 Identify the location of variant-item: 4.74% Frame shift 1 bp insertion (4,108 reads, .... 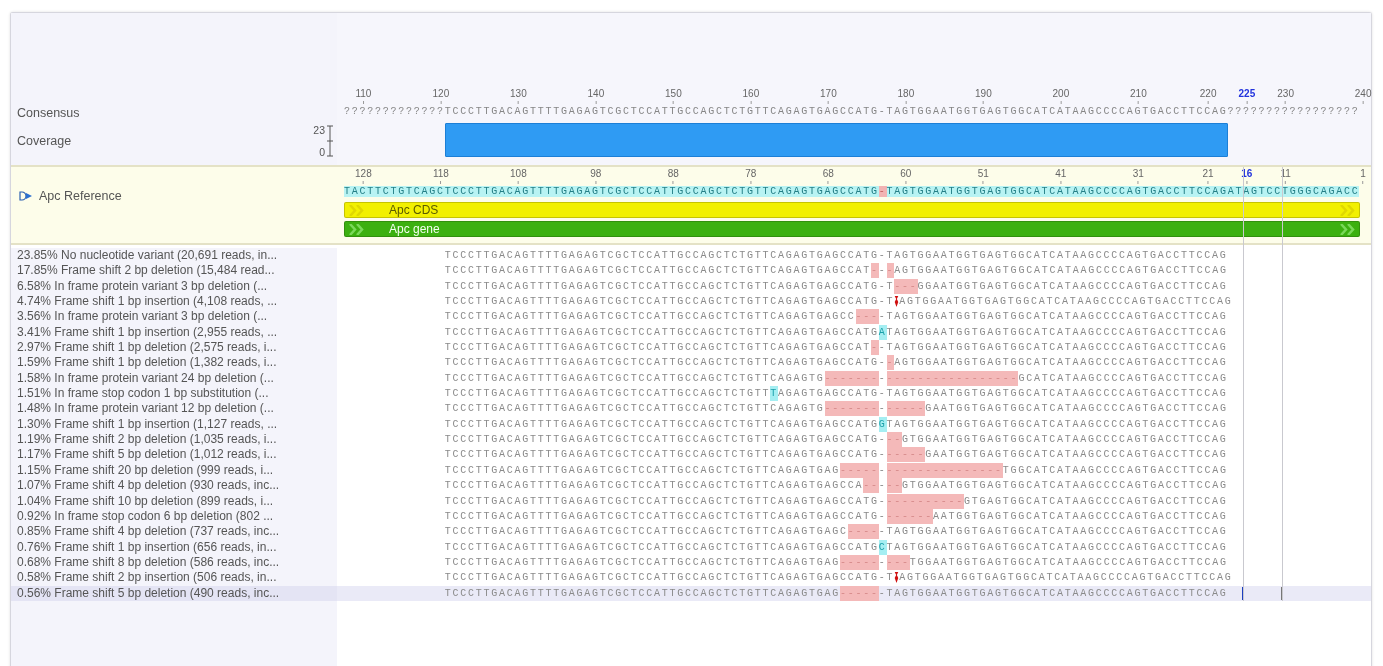
(174, 302).